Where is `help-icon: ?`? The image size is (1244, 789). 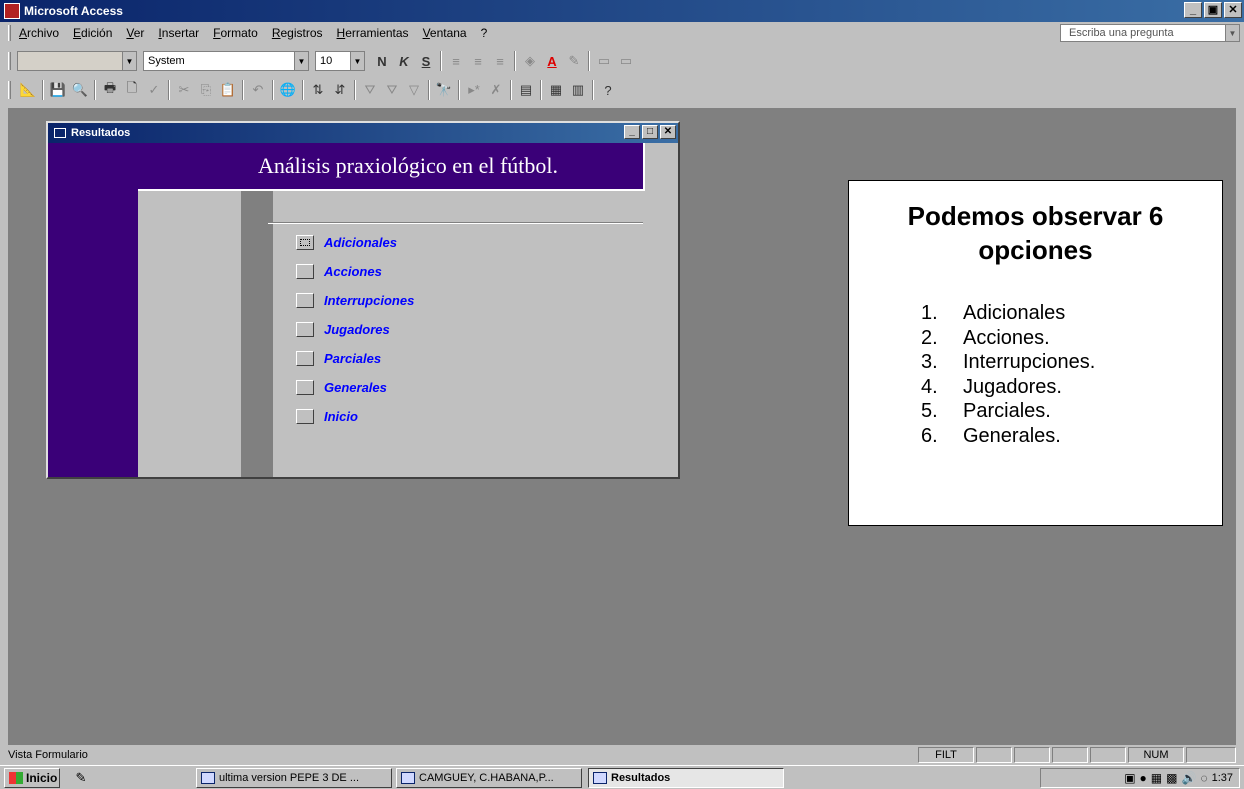
help-icon: ? is located at coordinates (608, 90).